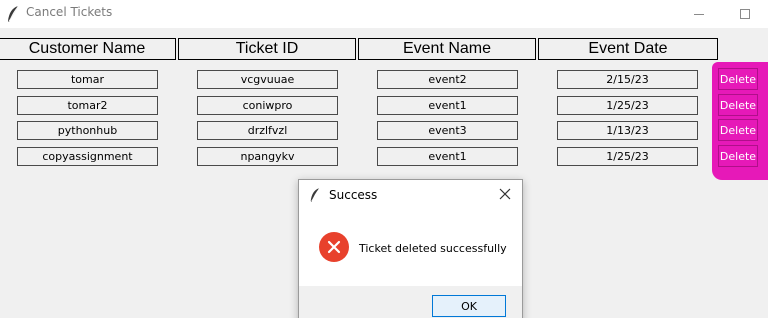 This screenshot has width=768, height=318. What do you see at coordinates (267, 105) in the screenshot?
I see `cell-ticket-id: coniwpro` at bounding box center [267, 105].